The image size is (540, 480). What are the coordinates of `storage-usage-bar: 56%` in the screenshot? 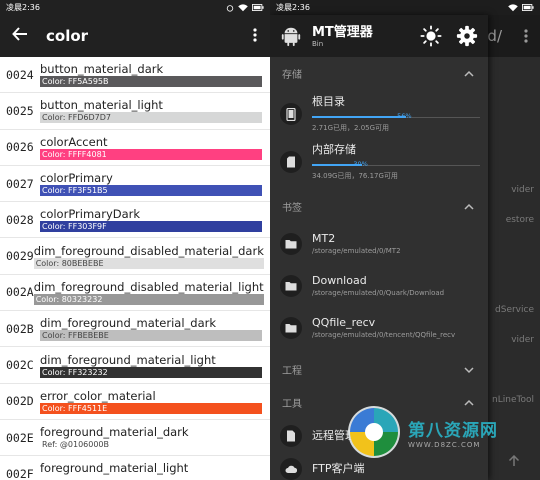 It's located at (396, 117).